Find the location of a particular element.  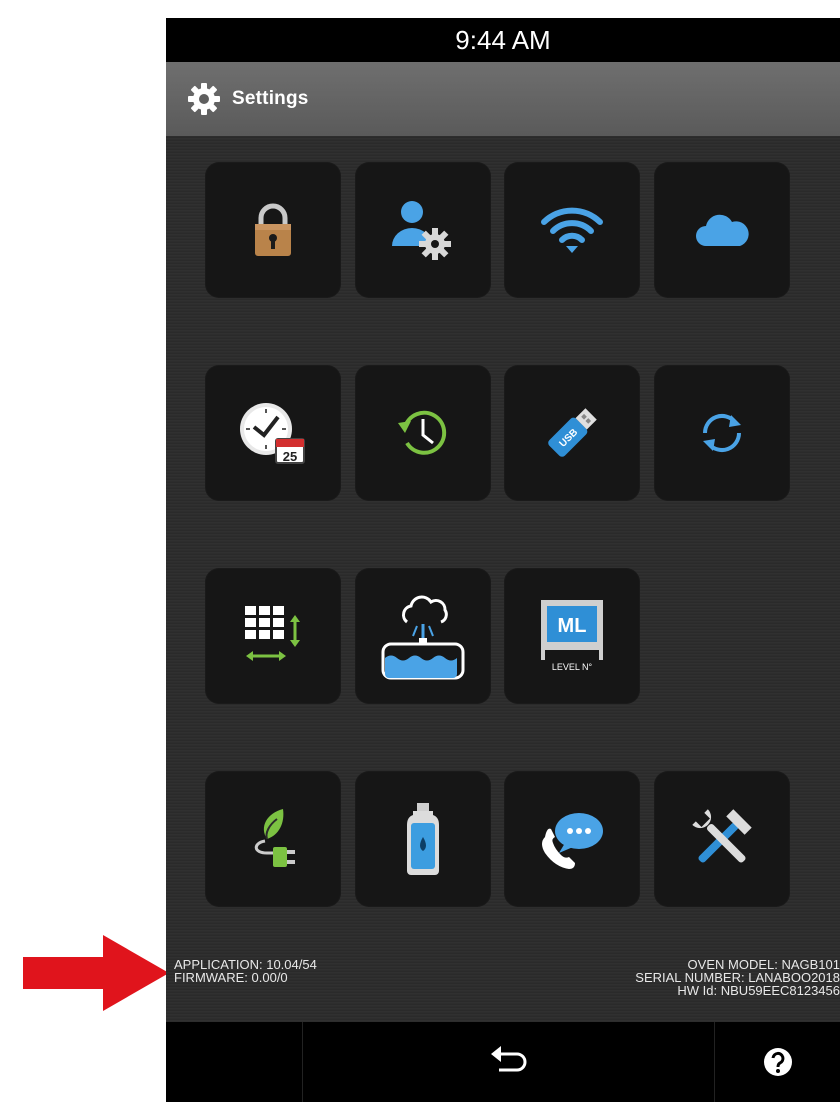

nav-left-button is located at coordinates (234, 1062).